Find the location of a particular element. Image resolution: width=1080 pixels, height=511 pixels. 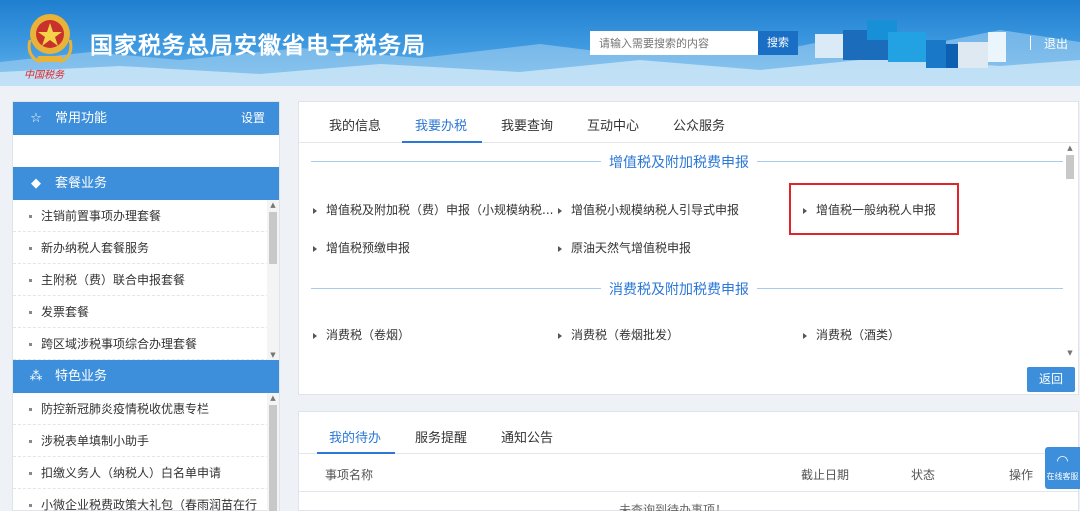

list-item: 新办纳税人套餐服务 is located at coordinates (146, 248).